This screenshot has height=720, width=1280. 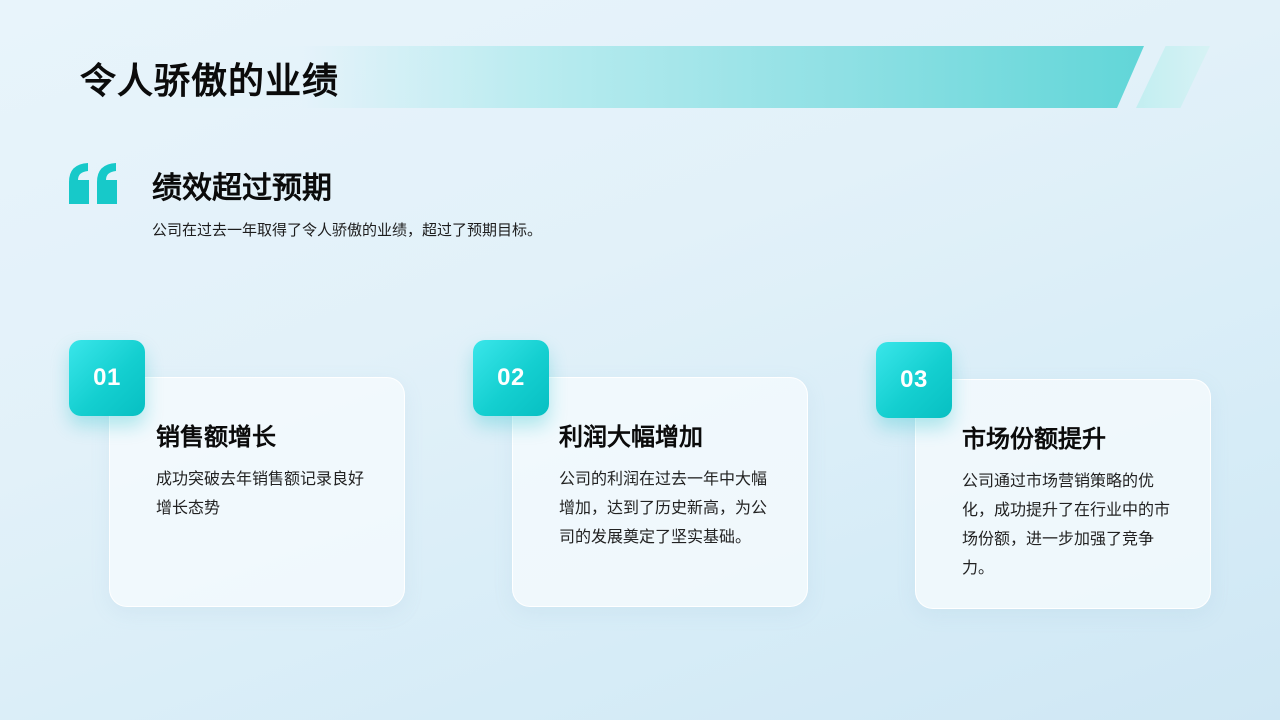 I want to click on quote-text: 公司在过去一年取得了令人骄傲的业绩，超过了预期目标。, so click(x=347, y=230).